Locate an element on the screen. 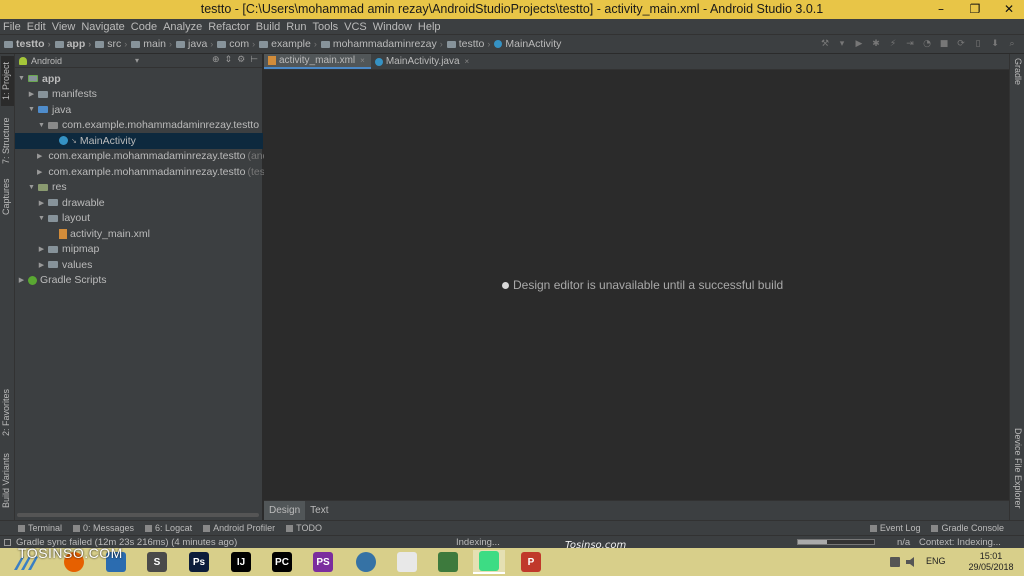  menu-analyze: Analyze is located at coordinates (182, 27).